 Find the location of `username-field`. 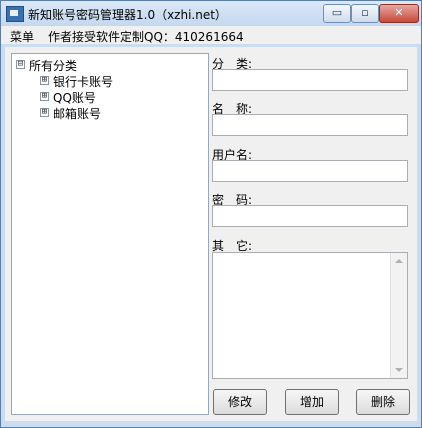

username-field is located at coordinates (310, 171).